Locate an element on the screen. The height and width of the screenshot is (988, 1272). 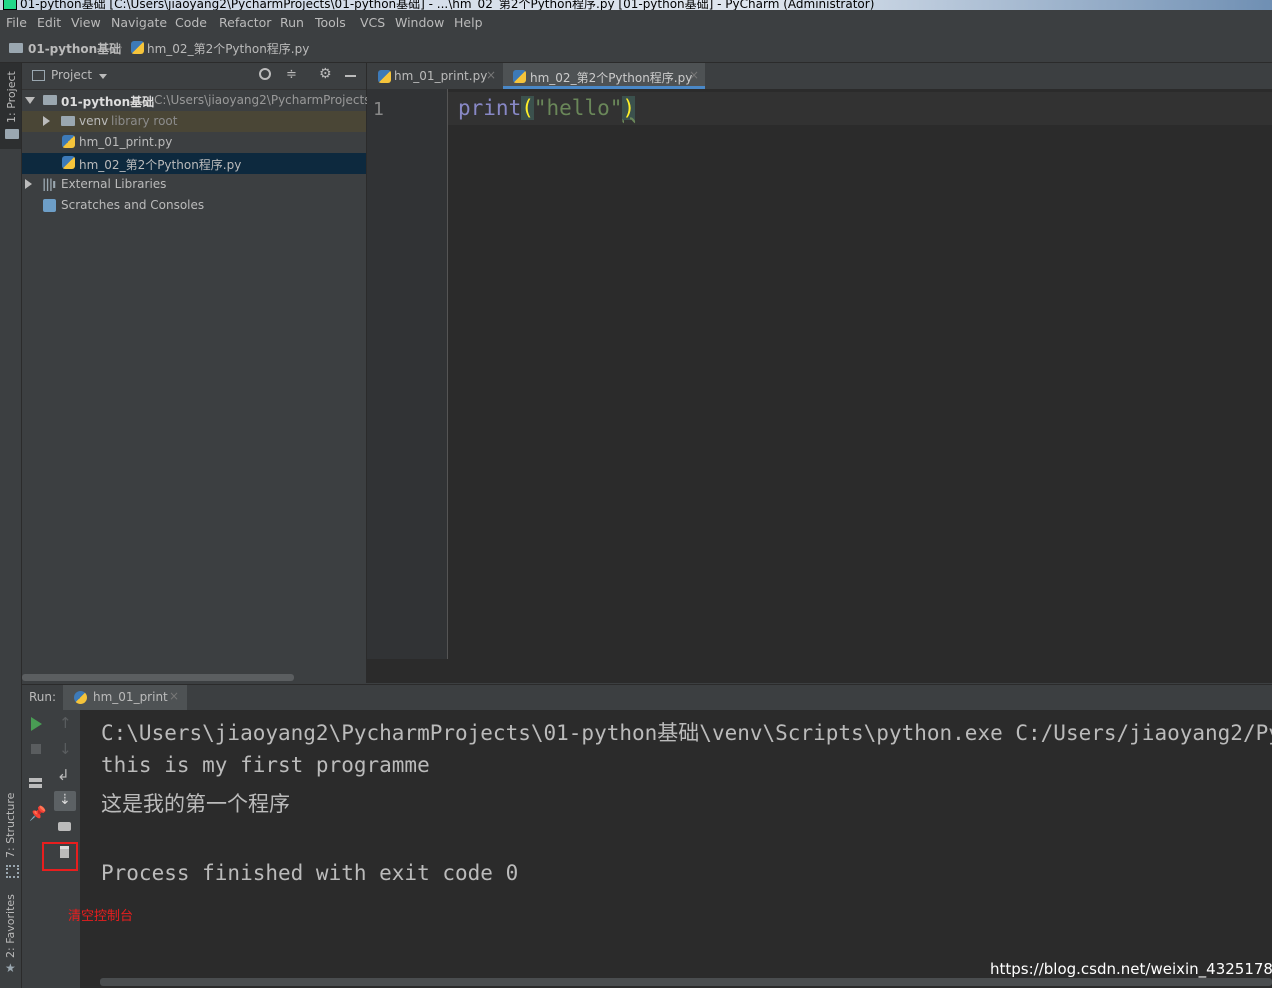
project-tab-icon is located at coordinates (12, 134).